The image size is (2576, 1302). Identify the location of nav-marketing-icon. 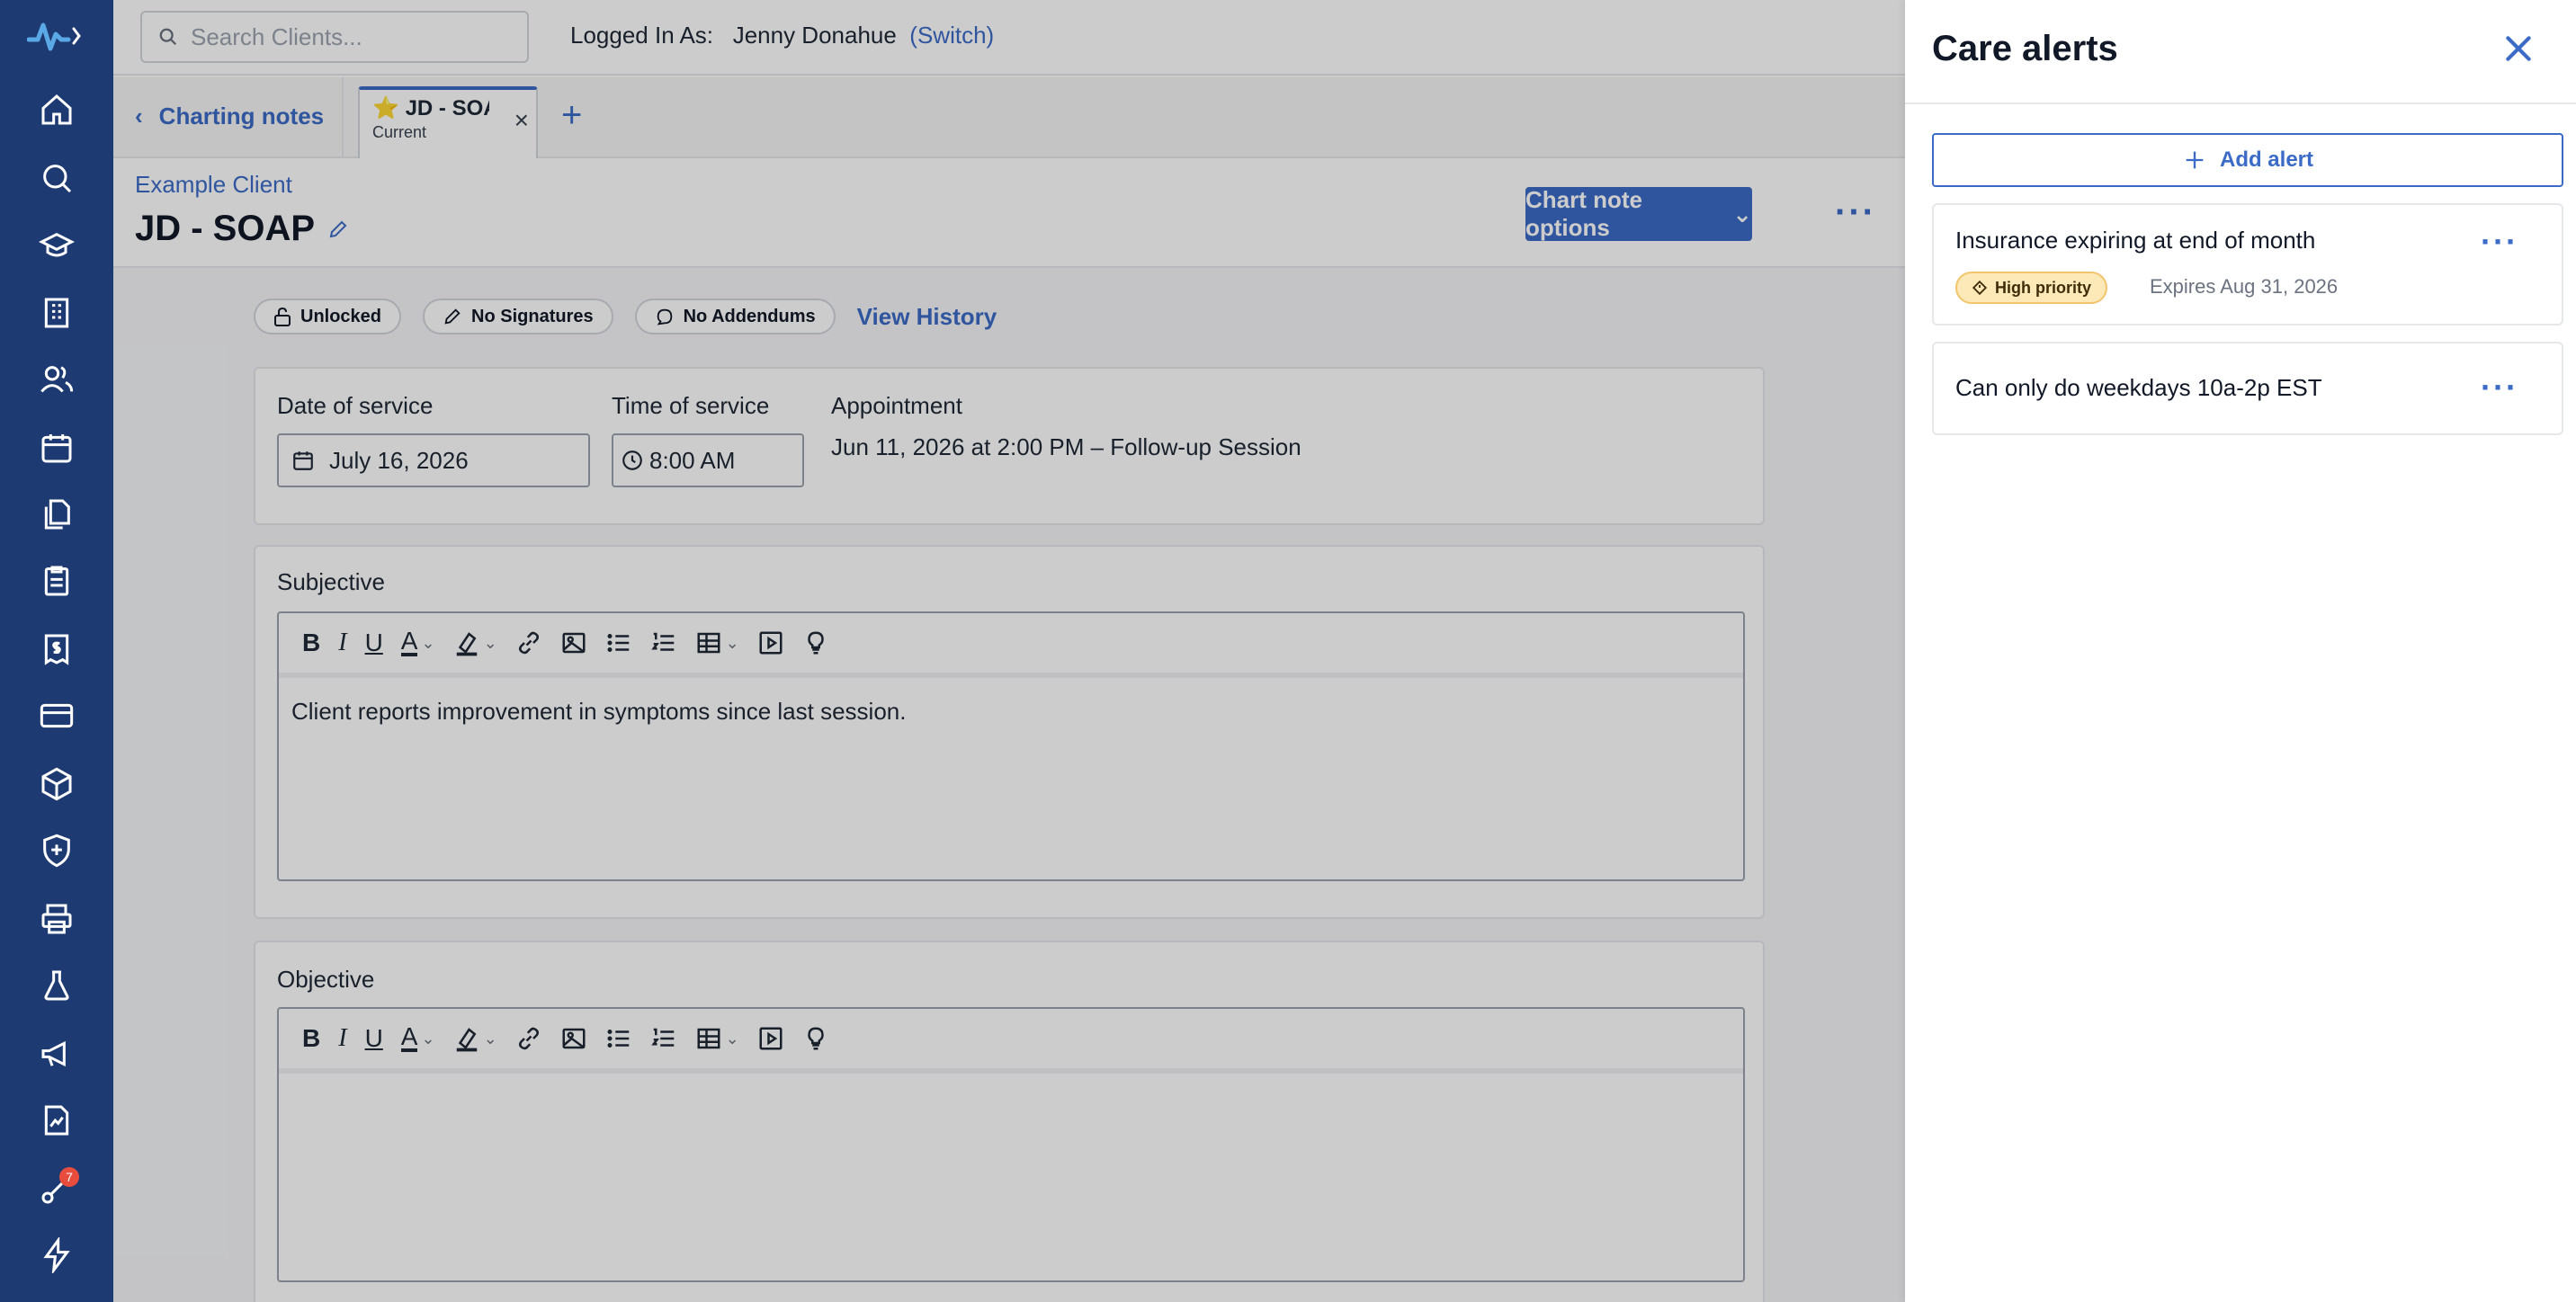
(56, 1054).